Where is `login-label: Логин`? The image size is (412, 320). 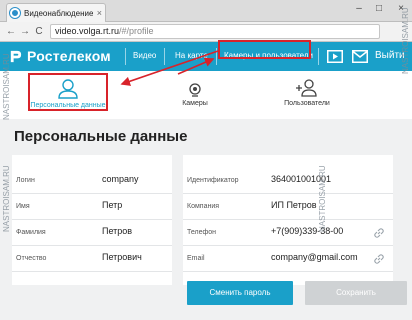
login-label: Логин is located at coordinates (25, 180).